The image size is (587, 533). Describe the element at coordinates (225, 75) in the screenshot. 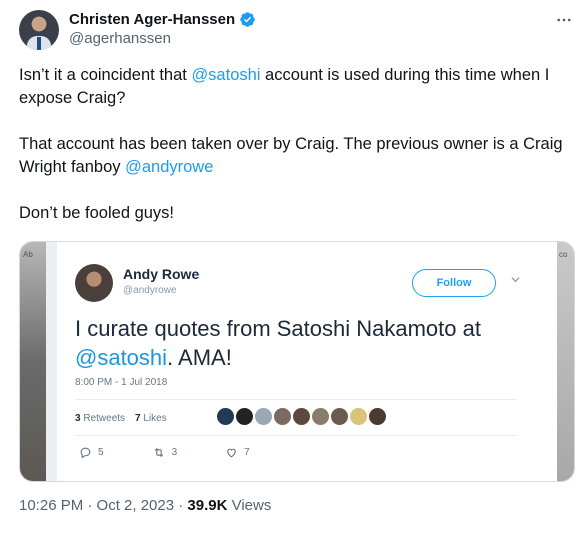

I see `mention-satoshi-link: @satoshi` at that location.